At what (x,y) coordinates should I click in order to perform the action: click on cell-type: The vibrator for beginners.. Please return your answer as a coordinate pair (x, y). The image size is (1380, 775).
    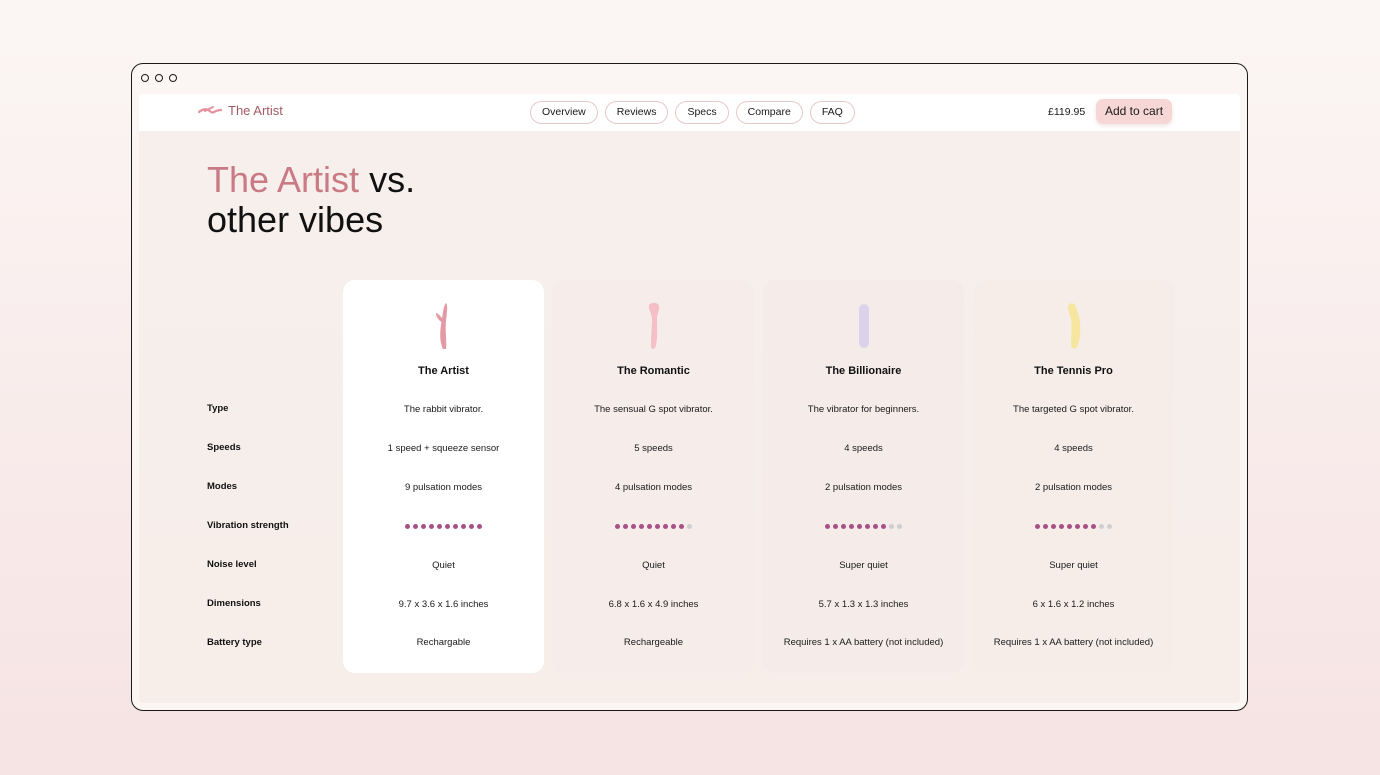
    Looking at the image, I should click on (863, 409).